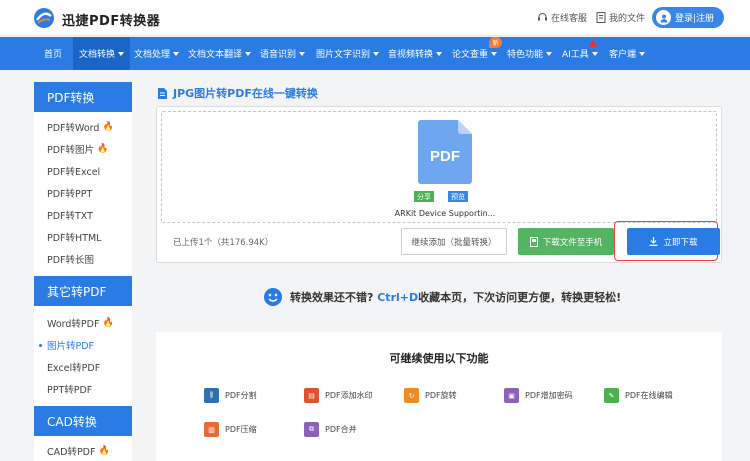 The width and height of the screenshot is (750, 461). Describe the element at coordinates (53, 53) in the screenshot. I see `nav-item-home: 首页` at that location.